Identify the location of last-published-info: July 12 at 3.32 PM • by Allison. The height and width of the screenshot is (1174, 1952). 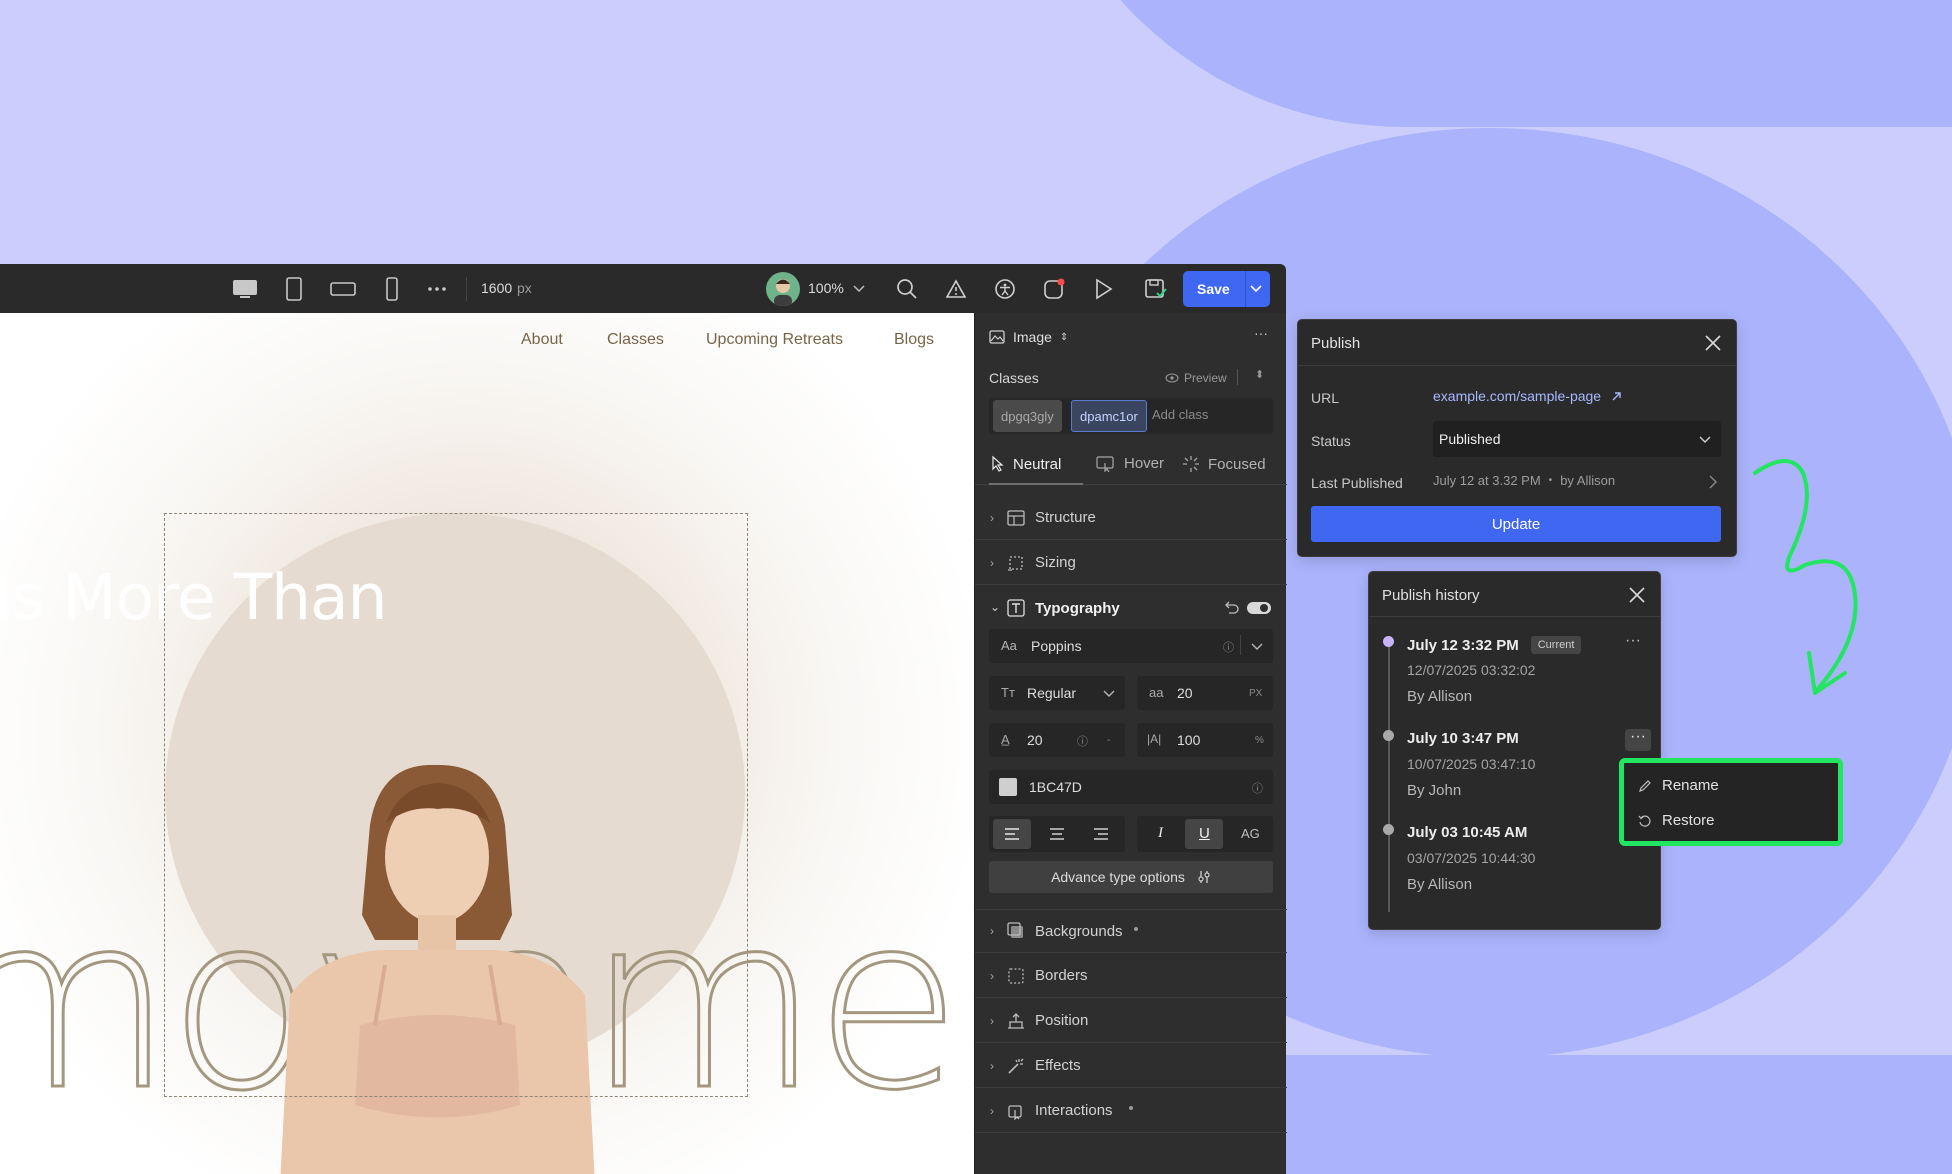
(1524, 480).